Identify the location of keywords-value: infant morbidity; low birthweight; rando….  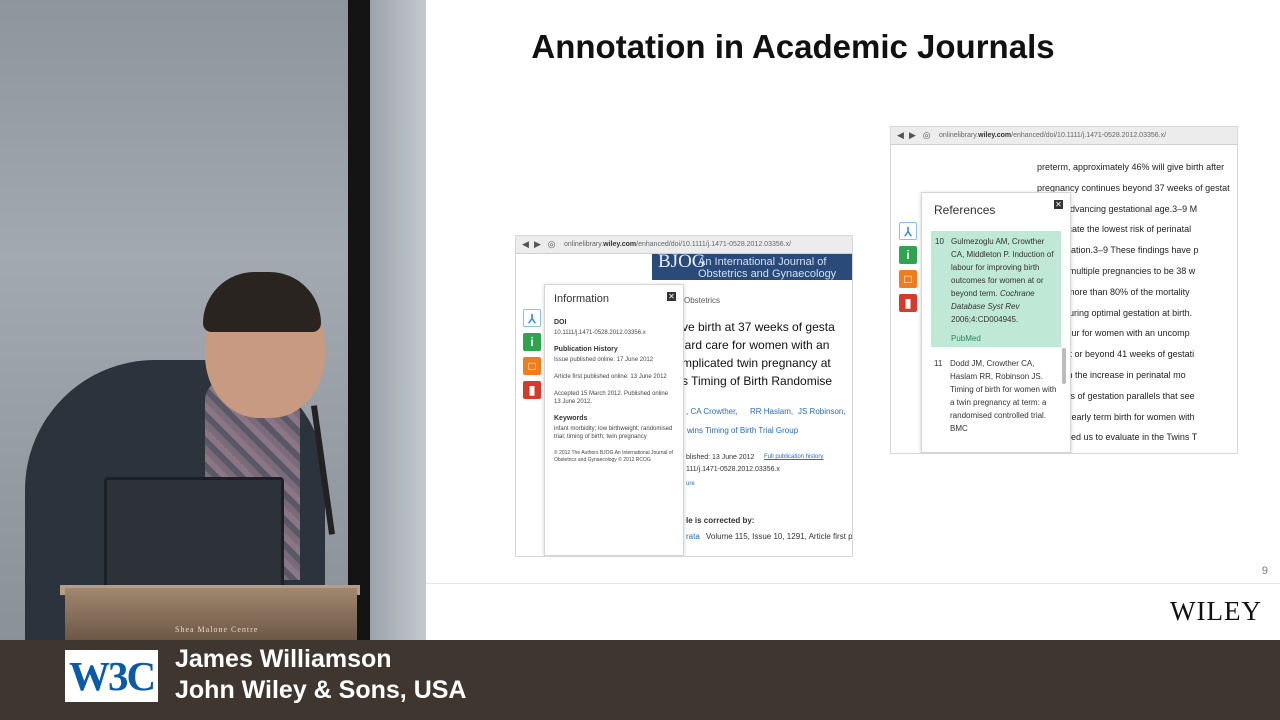
(613, 433).